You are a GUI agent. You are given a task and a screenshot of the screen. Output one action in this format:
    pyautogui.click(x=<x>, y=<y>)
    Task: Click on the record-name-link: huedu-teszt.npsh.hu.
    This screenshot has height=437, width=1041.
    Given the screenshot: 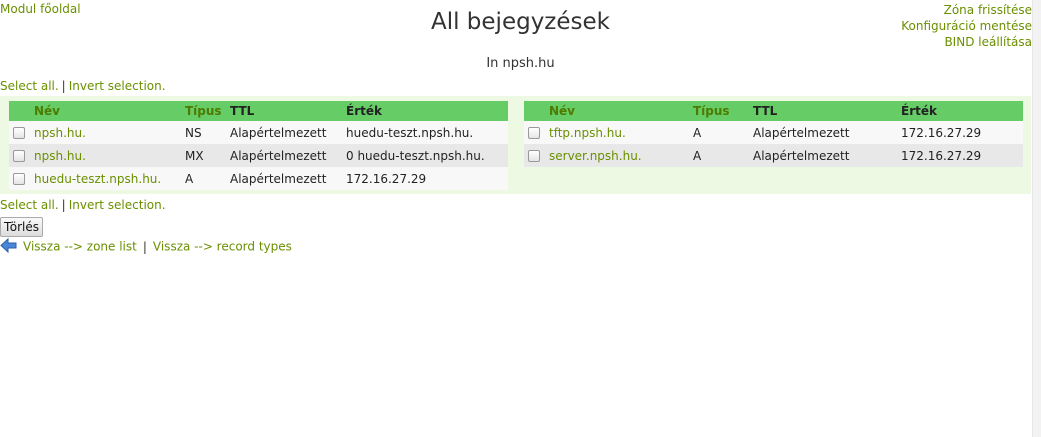 What is the action you would take?
    pyautogui.click(x=97, y=179)
    